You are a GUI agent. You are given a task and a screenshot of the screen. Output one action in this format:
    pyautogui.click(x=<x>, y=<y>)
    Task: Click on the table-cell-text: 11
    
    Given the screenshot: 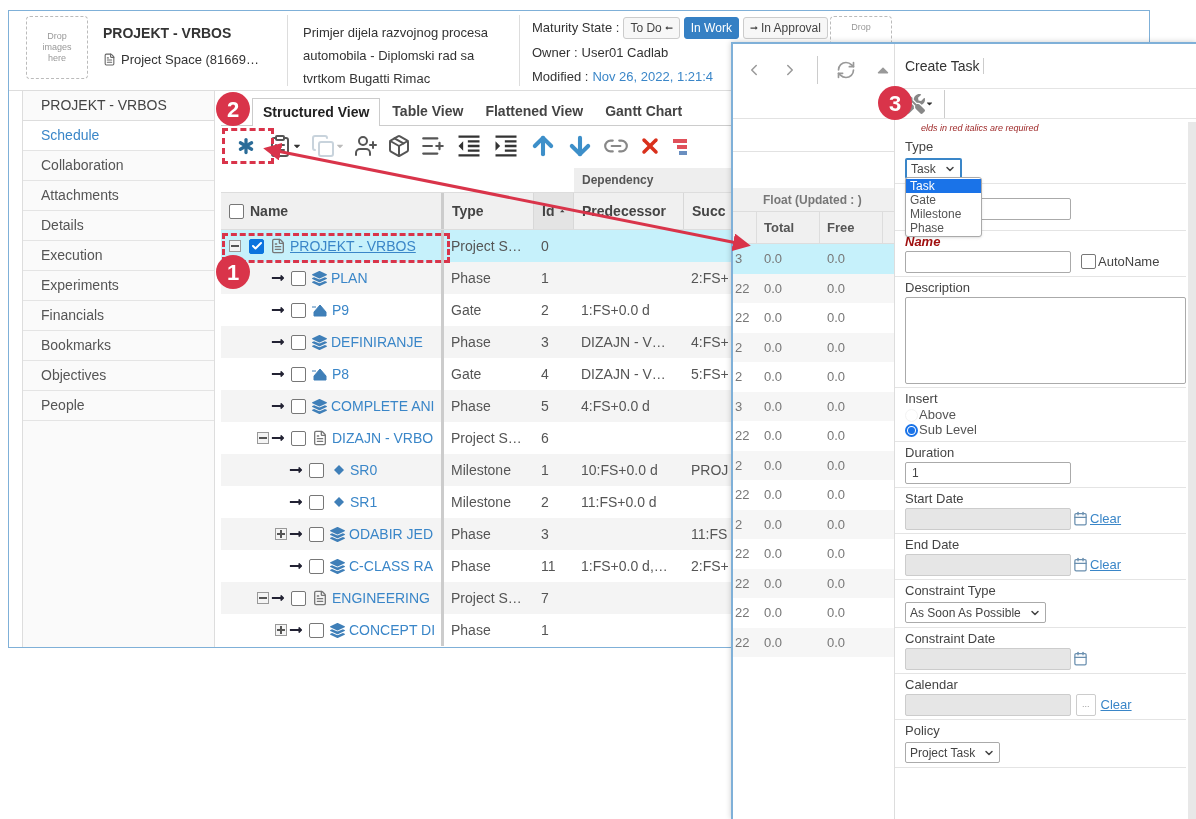 What is the action you would take?
    pyautogui.click(x=548, y=566)
    